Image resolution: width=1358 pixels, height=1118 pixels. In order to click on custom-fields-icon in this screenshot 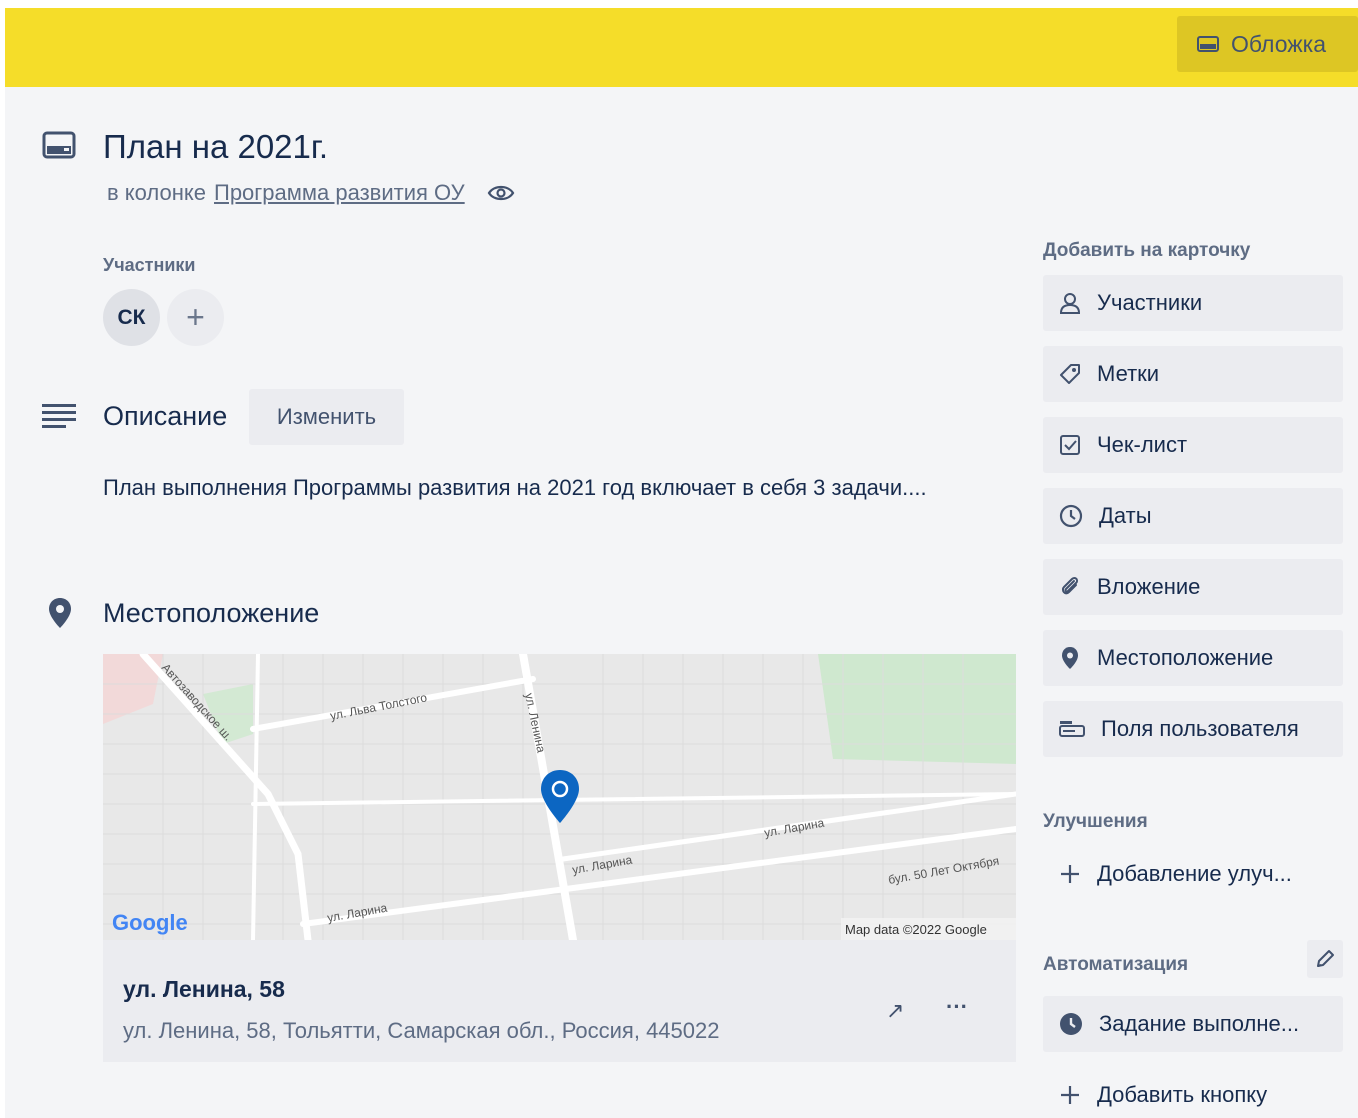, I will do `click(1072, 729)`.